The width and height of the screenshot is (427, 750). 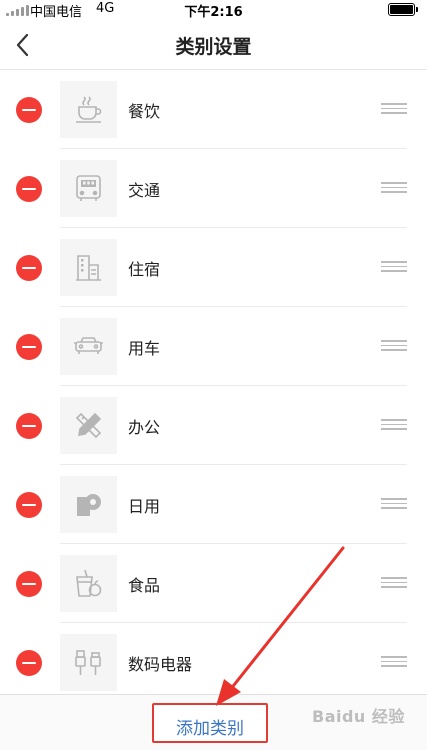 What do you see at coordinates (213, 504) in the screenshot?
I see `category-row: 日用` at bounding box center [213, 504].